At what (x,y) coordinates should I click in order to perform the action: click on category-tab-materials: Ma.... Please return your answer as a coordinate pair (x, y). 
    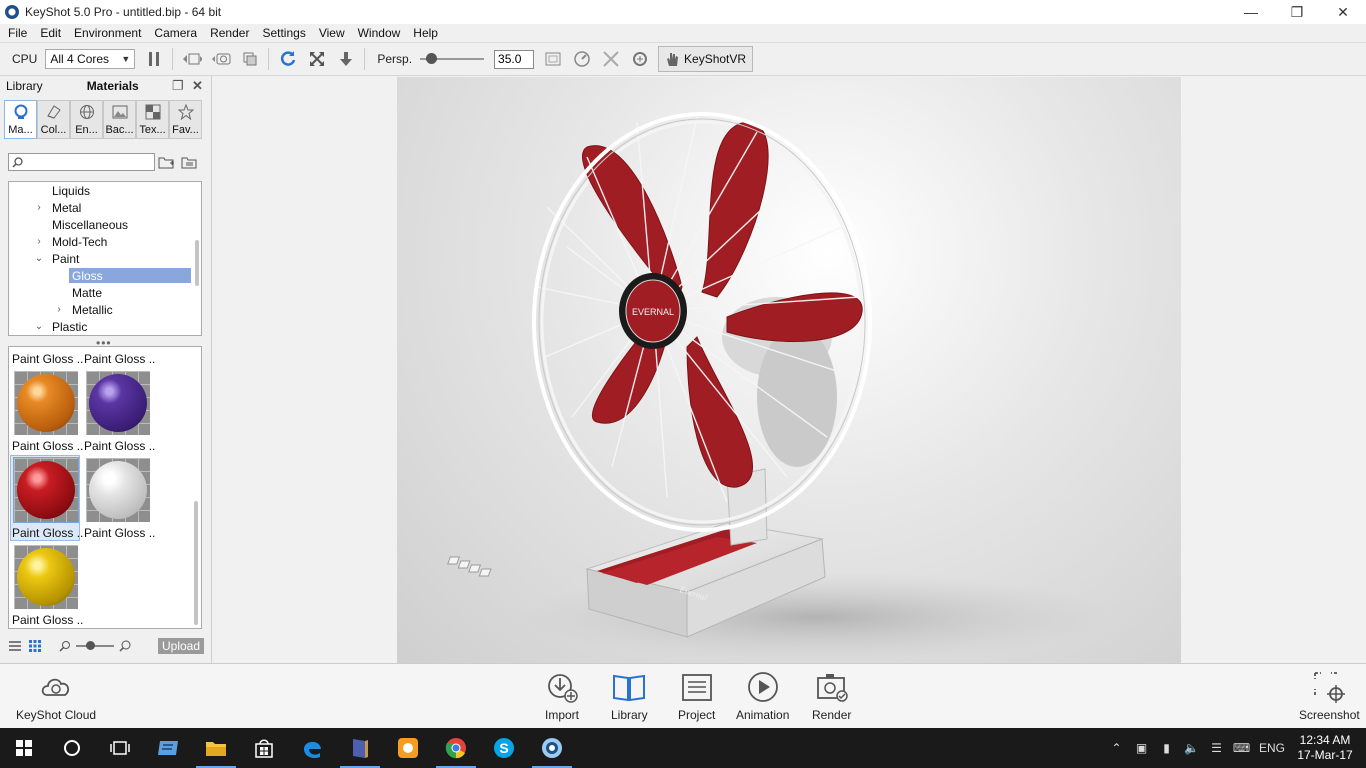
    Looking at the image, I should click on (20, 119).